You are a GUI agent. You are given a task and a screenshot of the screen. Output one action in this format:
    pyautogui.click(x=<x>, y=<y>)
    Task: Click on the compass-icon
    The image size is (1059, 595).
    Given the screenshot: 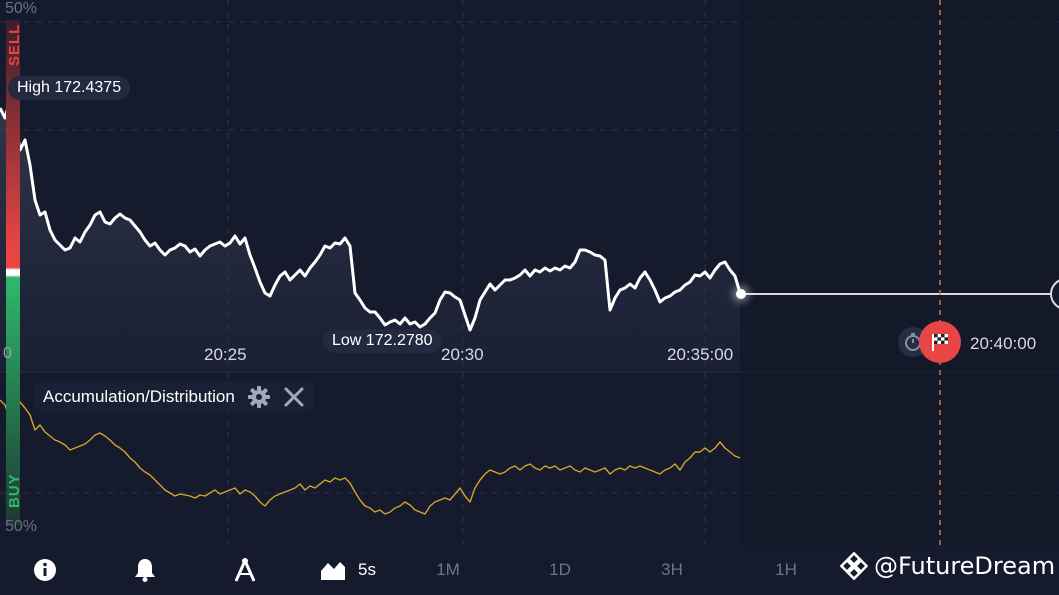 What is the action you would take?
    pyautogui.click(x=245, y=570)
    